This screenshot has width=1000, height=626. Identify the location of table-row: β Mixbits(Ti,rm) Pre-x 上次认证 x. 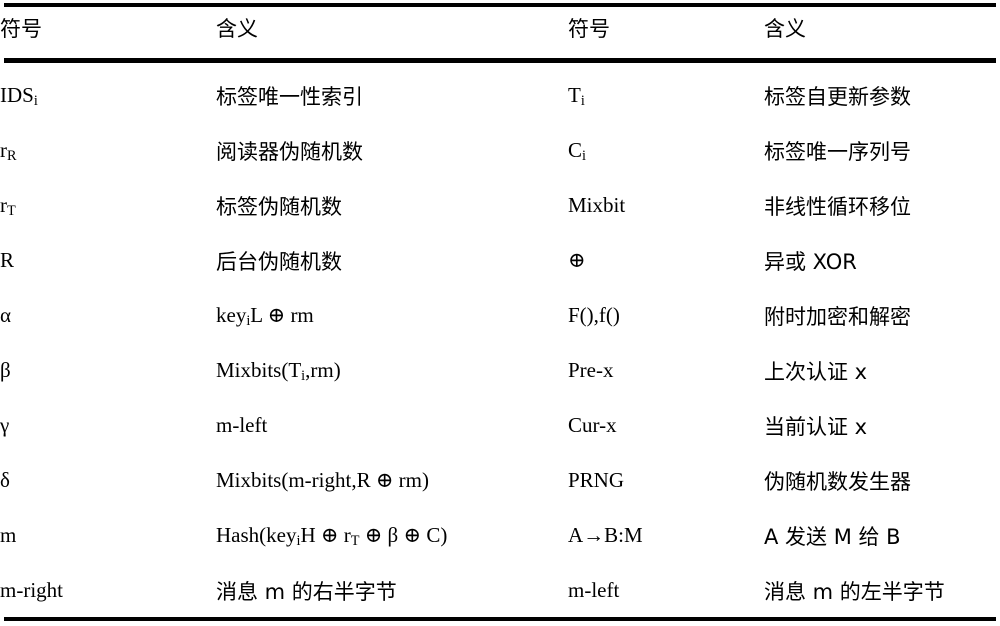
(500, 370).